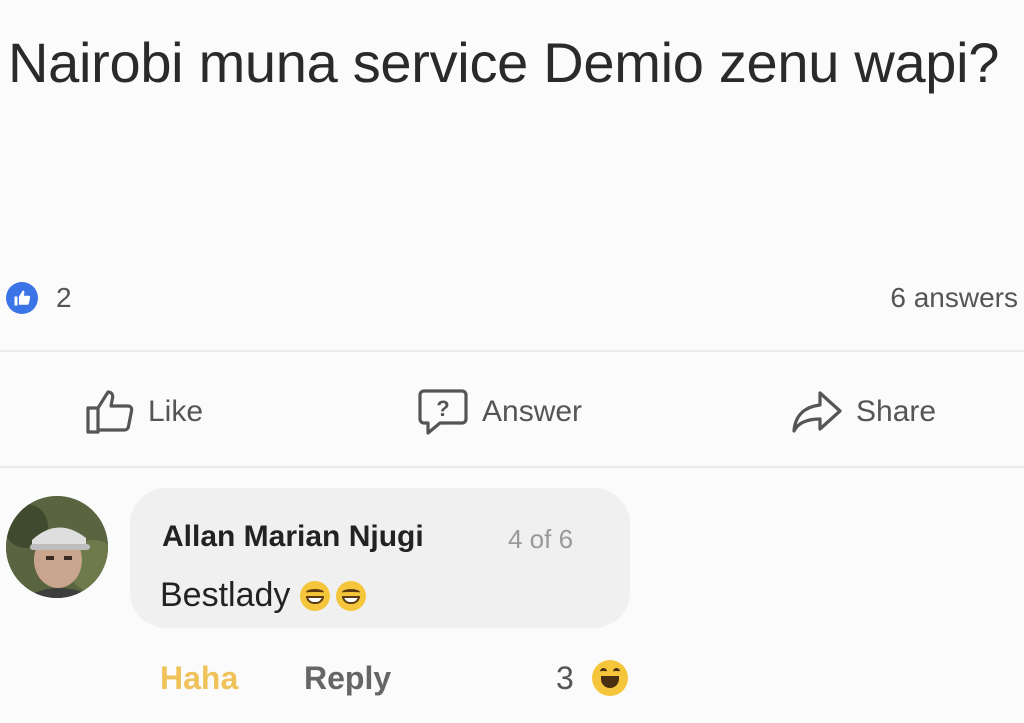 This screenshot has height=723, width=1024. I want to click on answers-count: 6 answers, so click(954, 298).